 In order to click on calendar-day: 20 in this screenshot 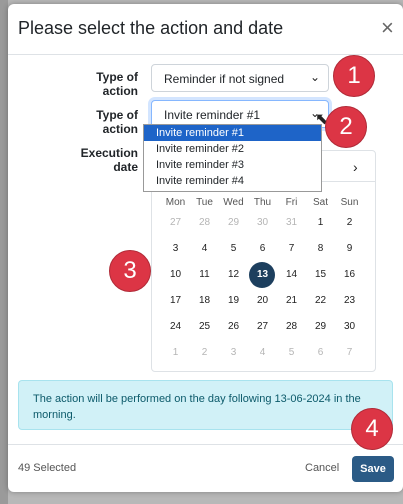, I will do `click(262, 300)`.